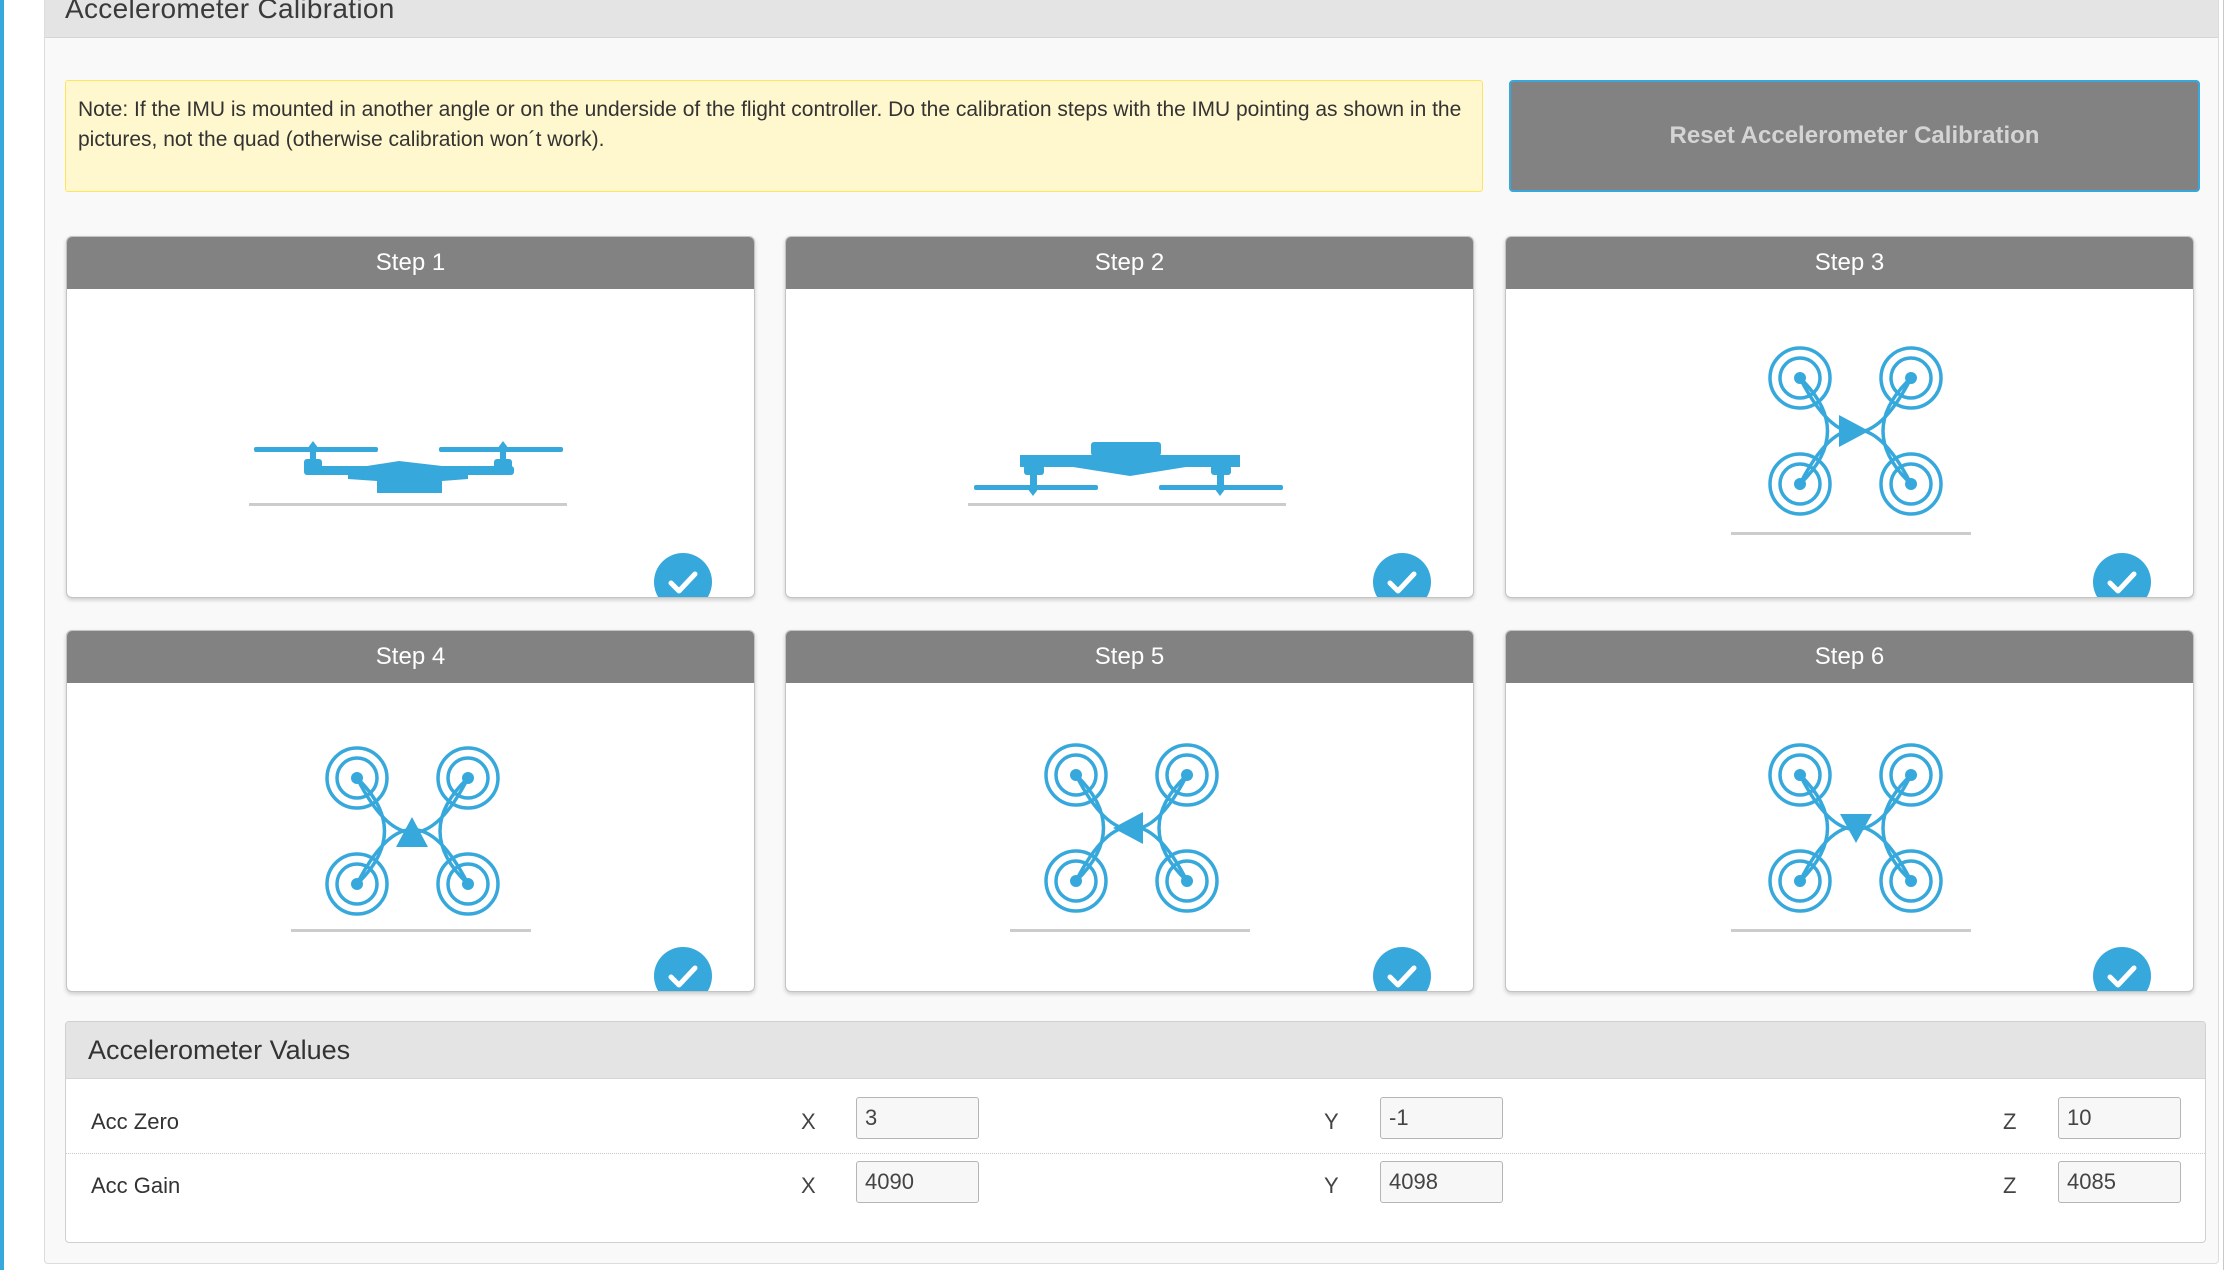  Describe the element at coordinates (2223, 635) in the screenshot. I see `scroll-edge` at that location.